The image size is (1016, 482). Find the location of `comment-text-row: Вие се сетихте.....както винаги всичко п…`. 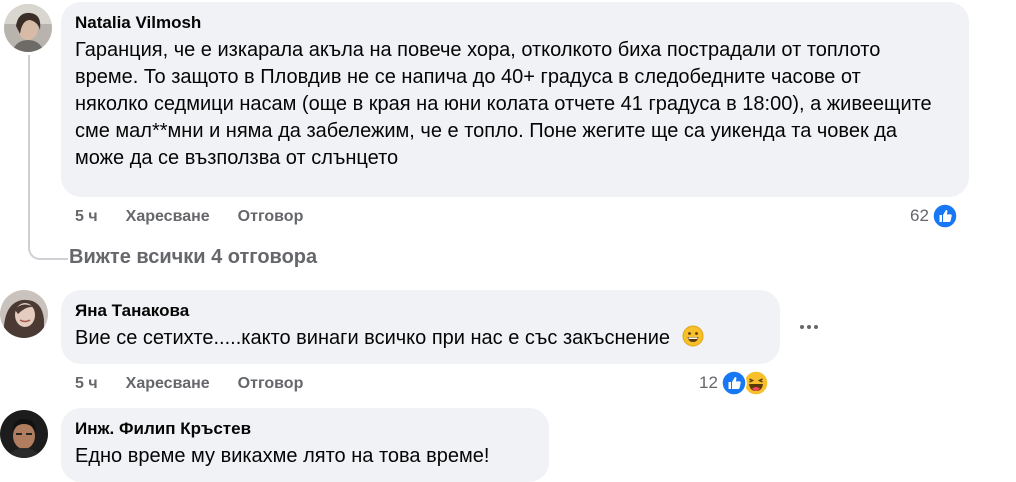

comment-text-row: Вие се сетихте.....както винаги всичко п… is located at coordinates (420, 338).